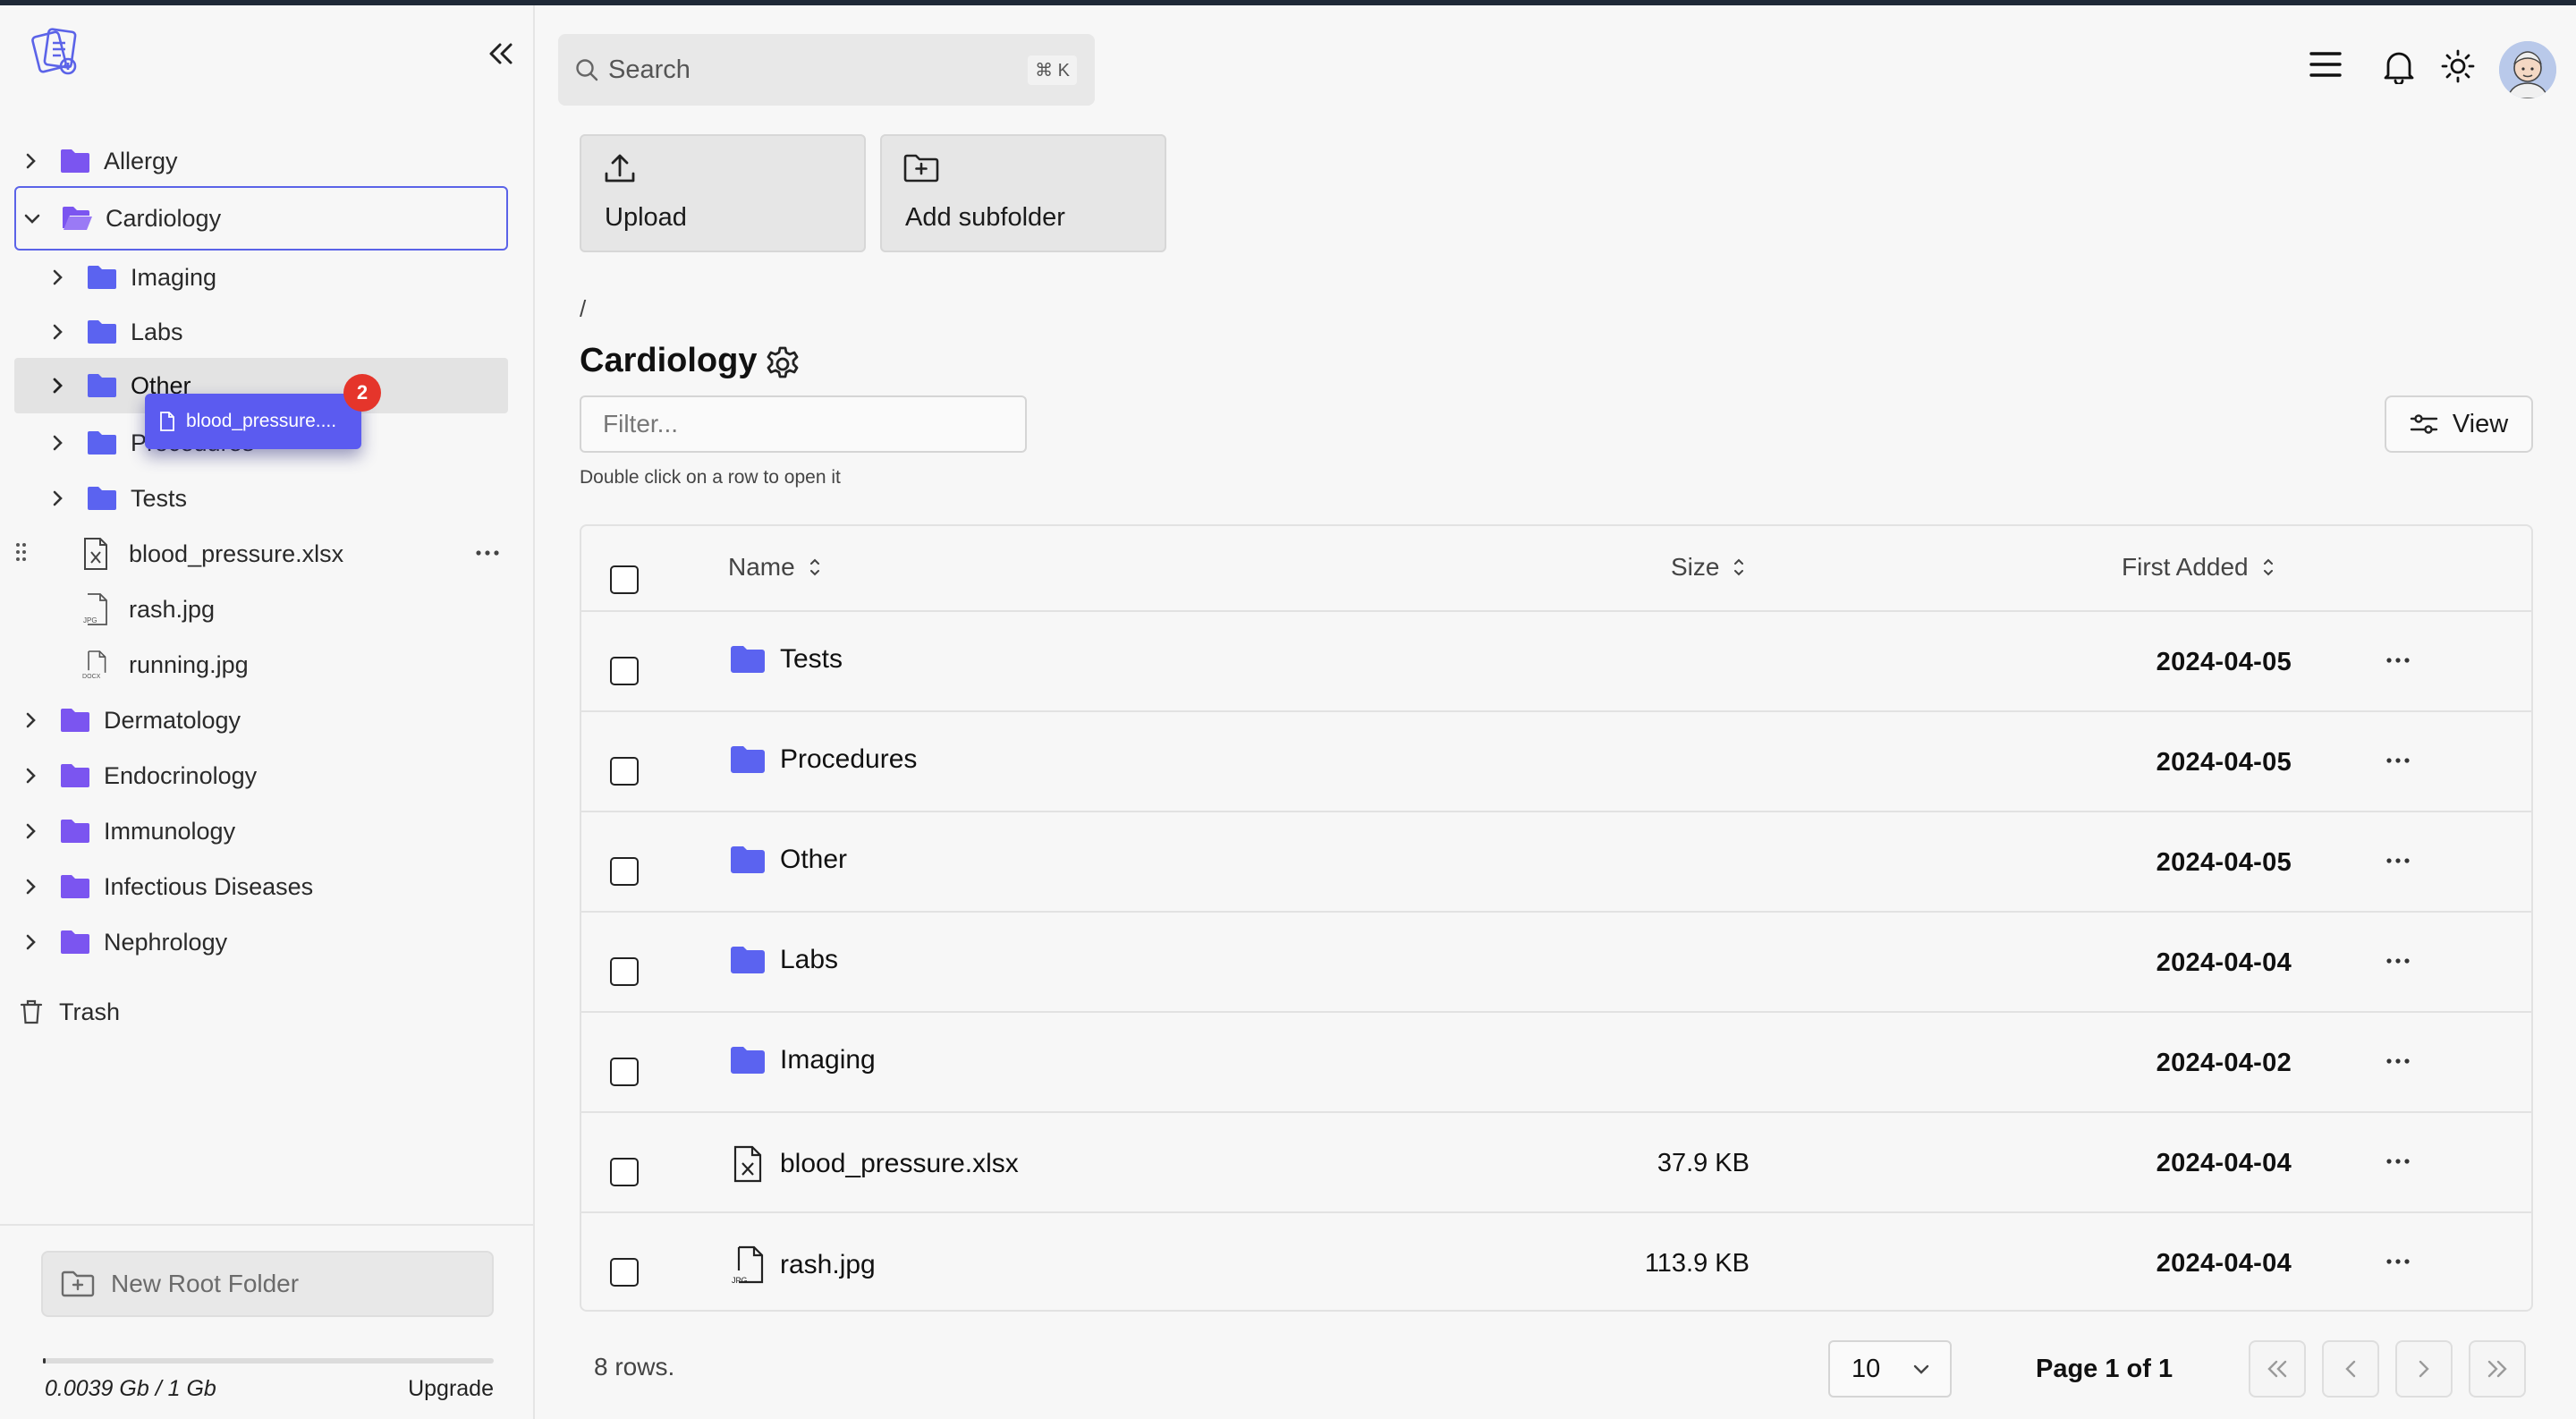  I want to click on table-row: Imaging 2024-04-02, so click(1556, 1063).